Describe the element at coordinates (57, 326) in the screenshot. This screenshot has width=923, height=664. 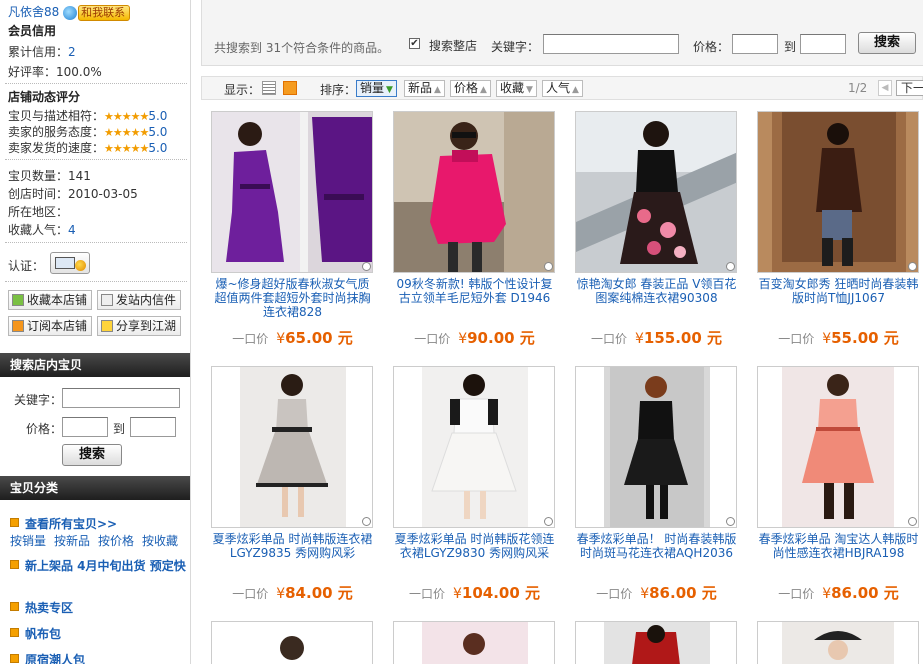
I see `subscribe-shop-label: 订阅本店铺` at that location.